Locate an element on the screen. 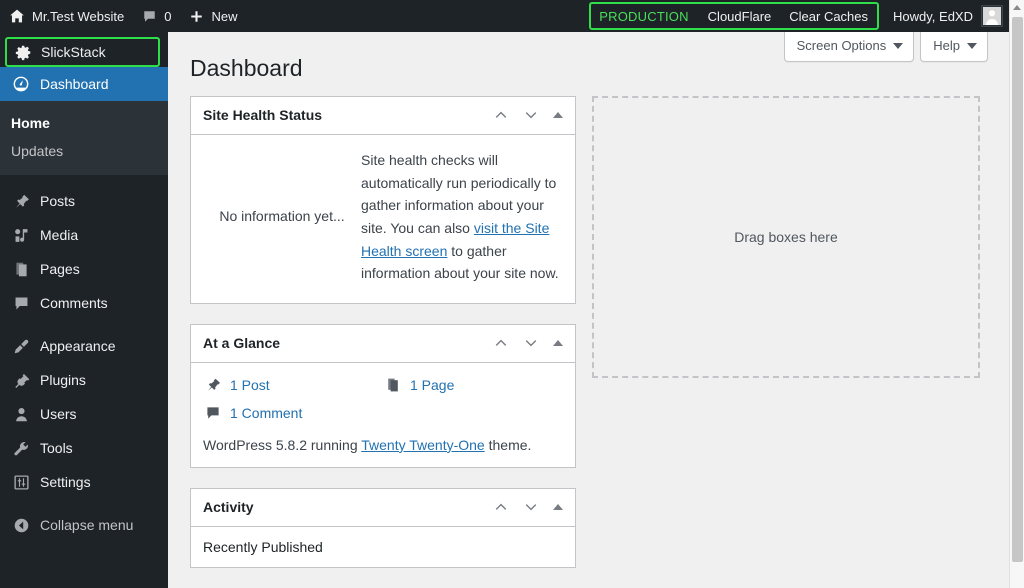 The image size is (1024, 588). adminbar-clear-caches: Clear Caches is located at coordinates (828, 16).